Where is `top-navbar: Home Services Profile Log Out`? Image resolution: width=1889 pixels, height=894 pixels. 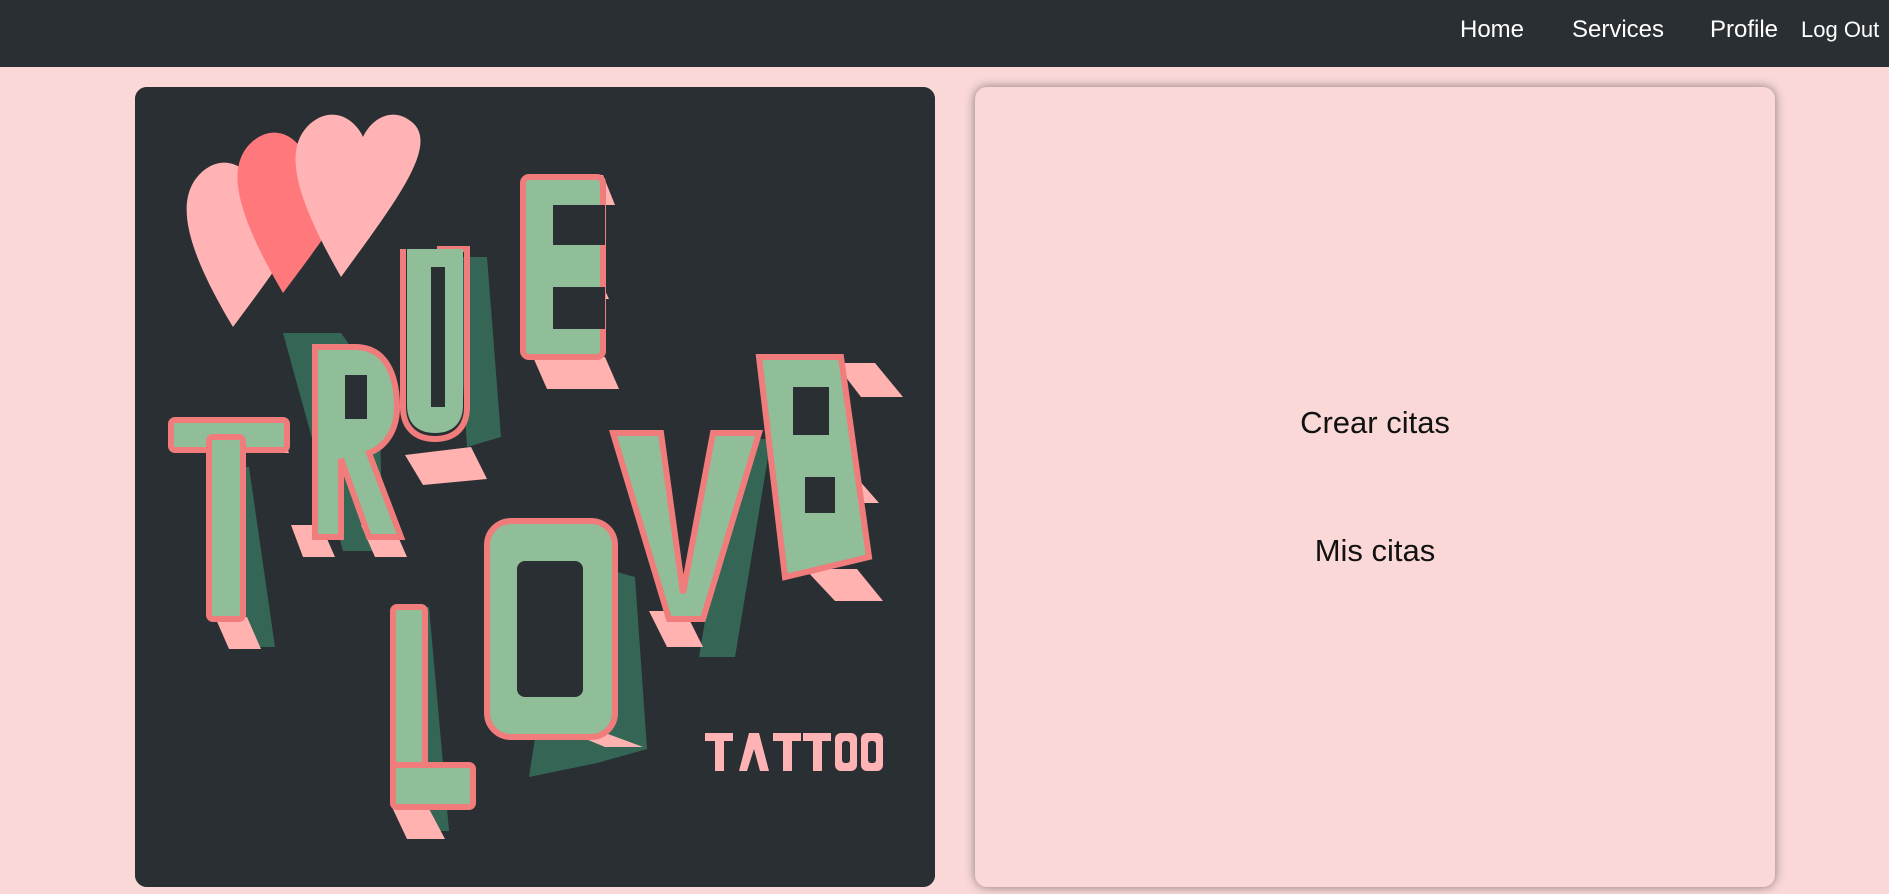 top-navbar: Home Services Profile Log Out is located at coordinates (944, 33).